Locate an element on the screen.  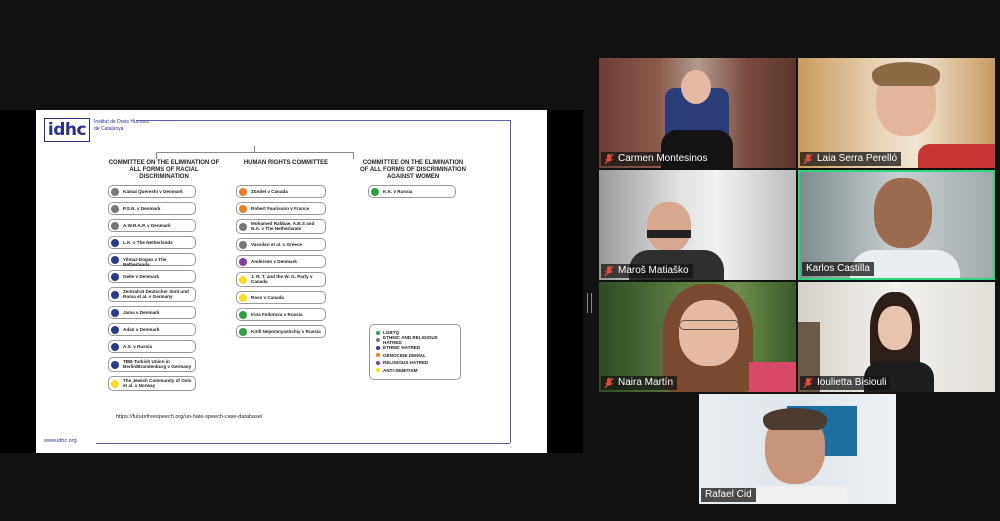
case-item: Jama v Denmark is located at coordinates (152, 312).